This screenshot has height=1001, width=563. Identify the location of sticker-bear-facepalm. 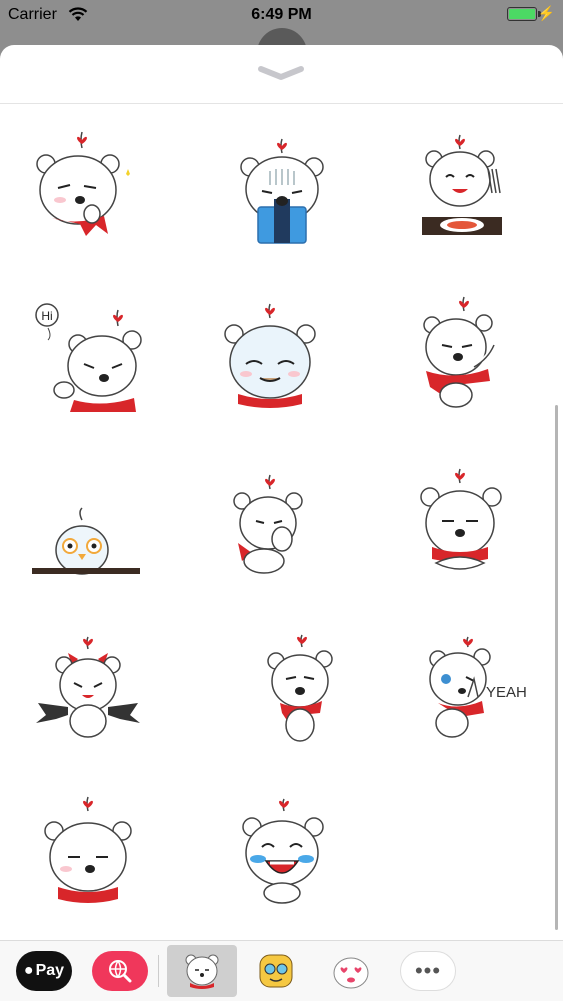
(272, 533).